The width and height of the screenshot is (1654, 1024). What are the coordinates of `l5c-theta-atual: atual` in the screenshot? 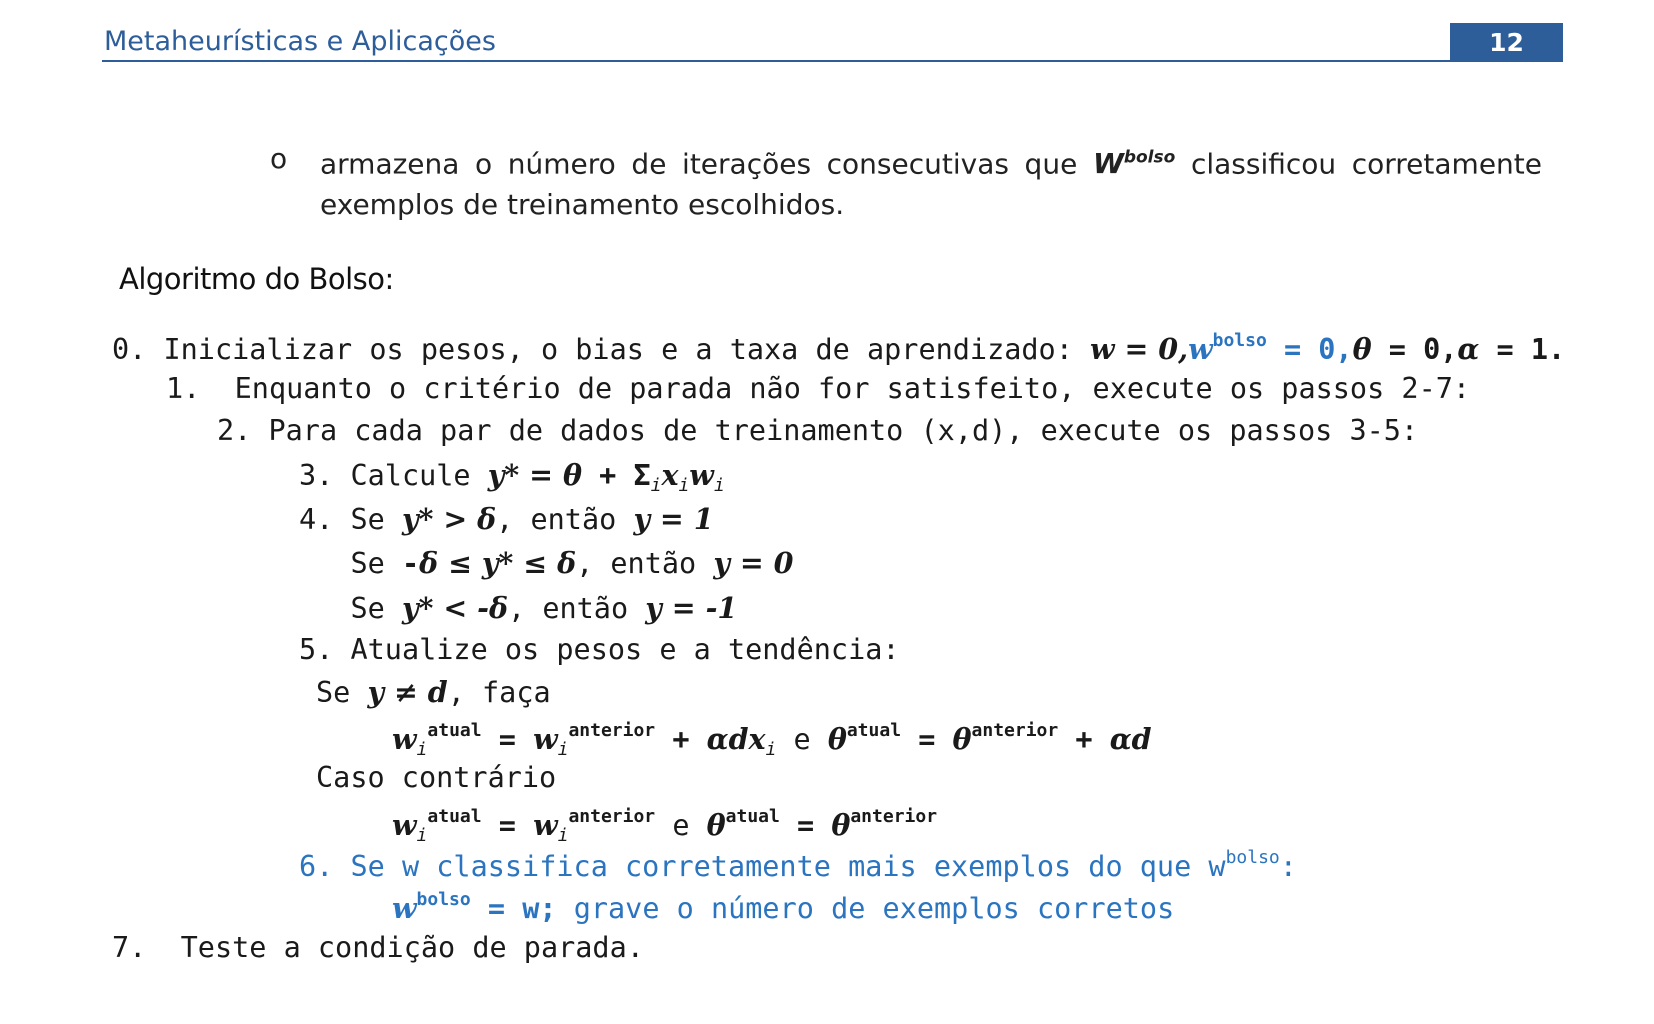 It's located at (752, 816).